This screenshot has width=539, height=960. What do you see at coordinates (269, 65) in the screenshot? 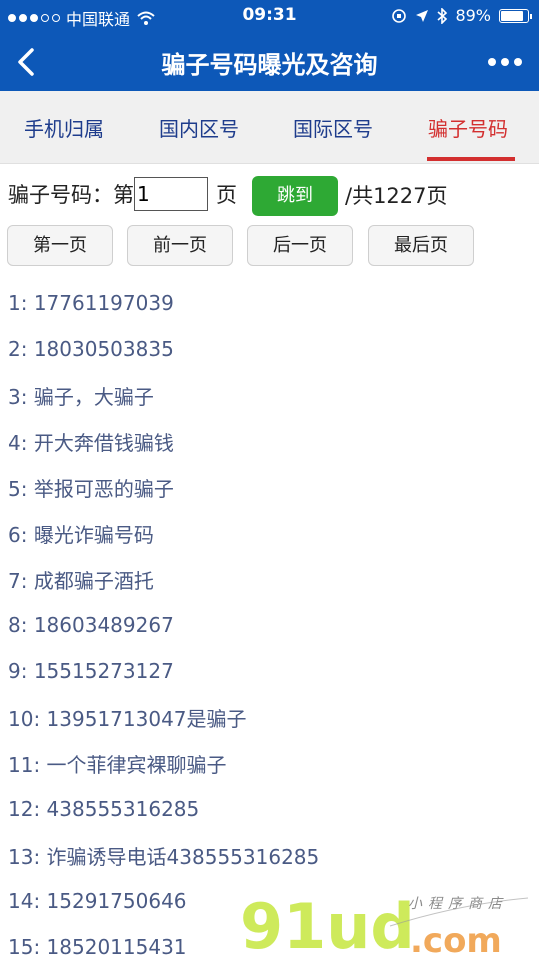
I see `page-title: 骗子号码曝光及咨询` at bounding box center [269, 65].